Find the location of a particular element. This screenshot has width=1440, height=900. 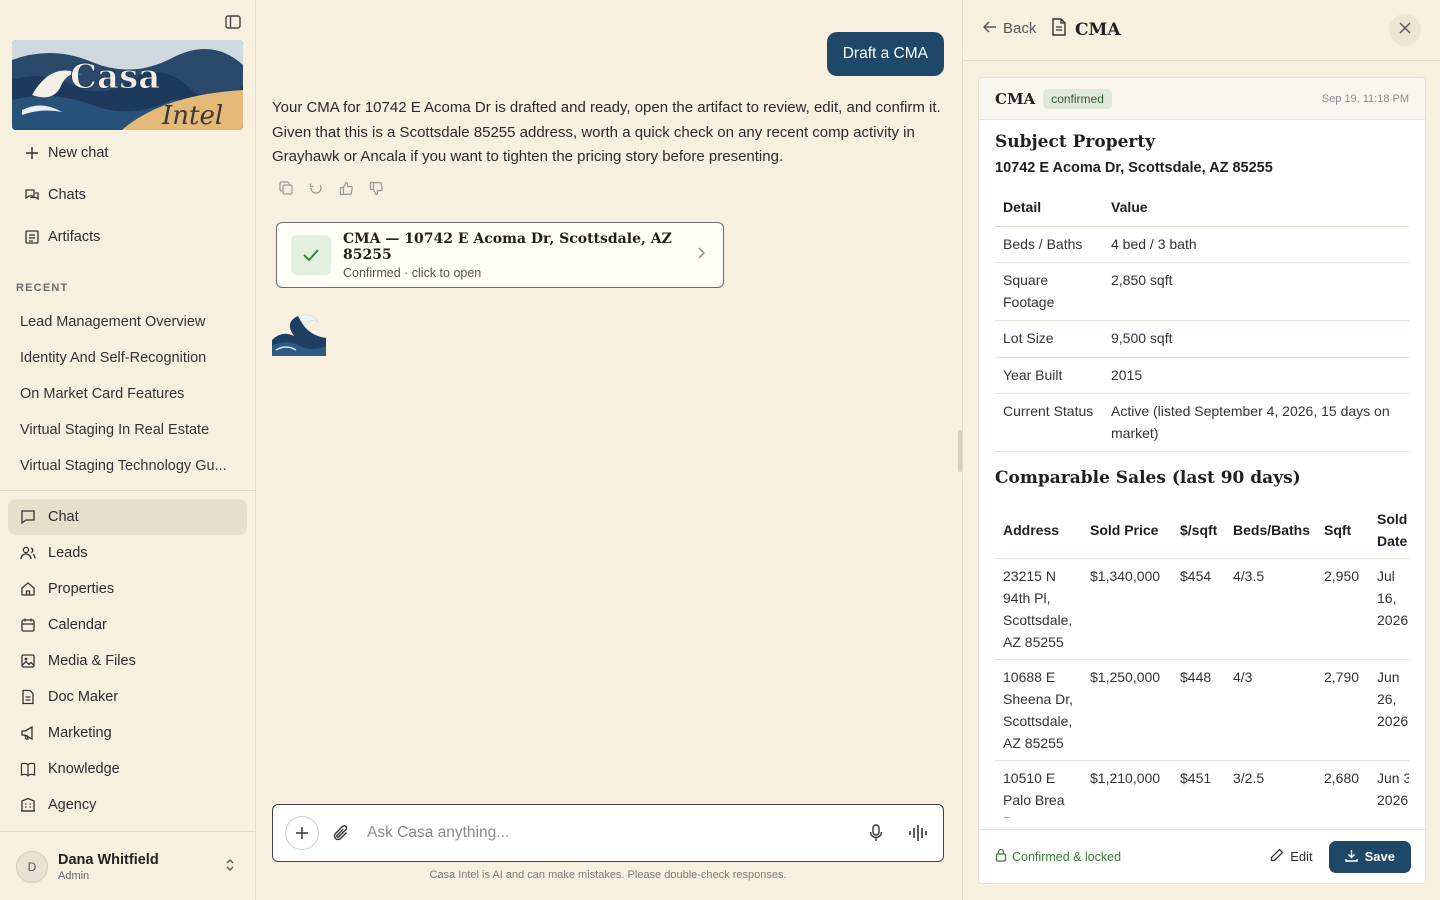

artifacts-nav-item: Artifacts is located at coordinates (128, 237).